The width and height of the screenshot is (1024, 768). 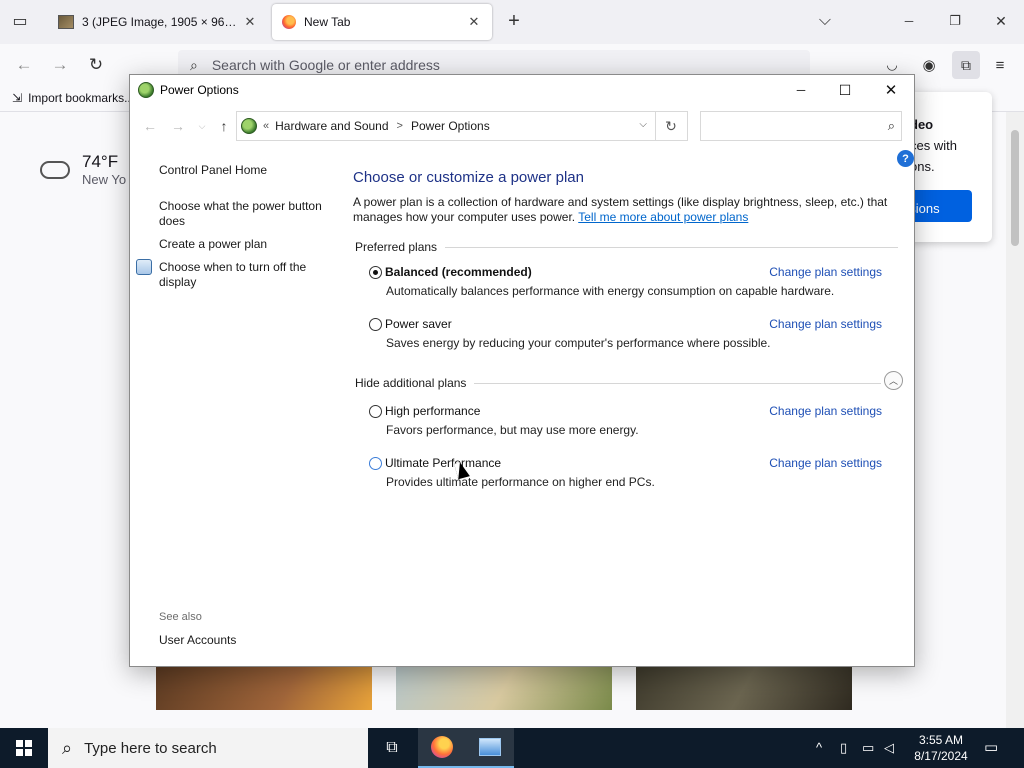 I want to click on extensions-icon: ⧉, so click(x=966, y=65).